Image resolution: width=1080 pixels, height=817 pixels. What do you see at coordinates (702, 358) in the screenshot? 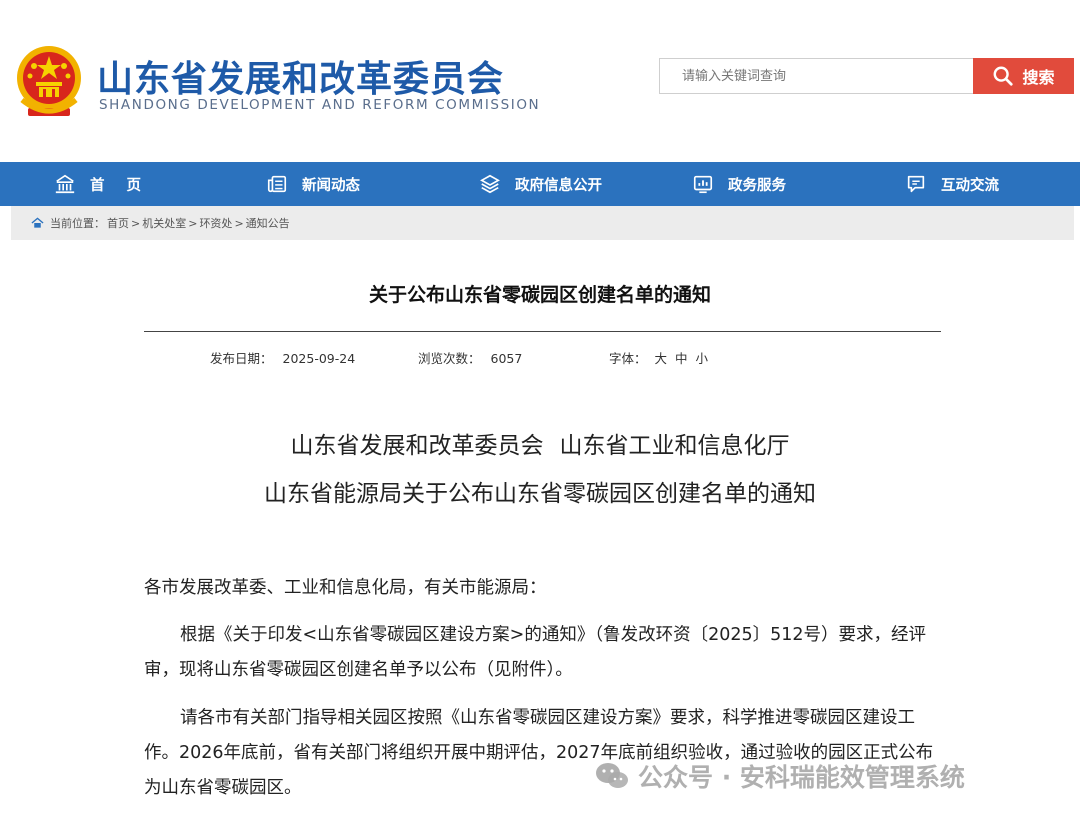
I see `font-size-small: 小` at bounding box center [702, 358].